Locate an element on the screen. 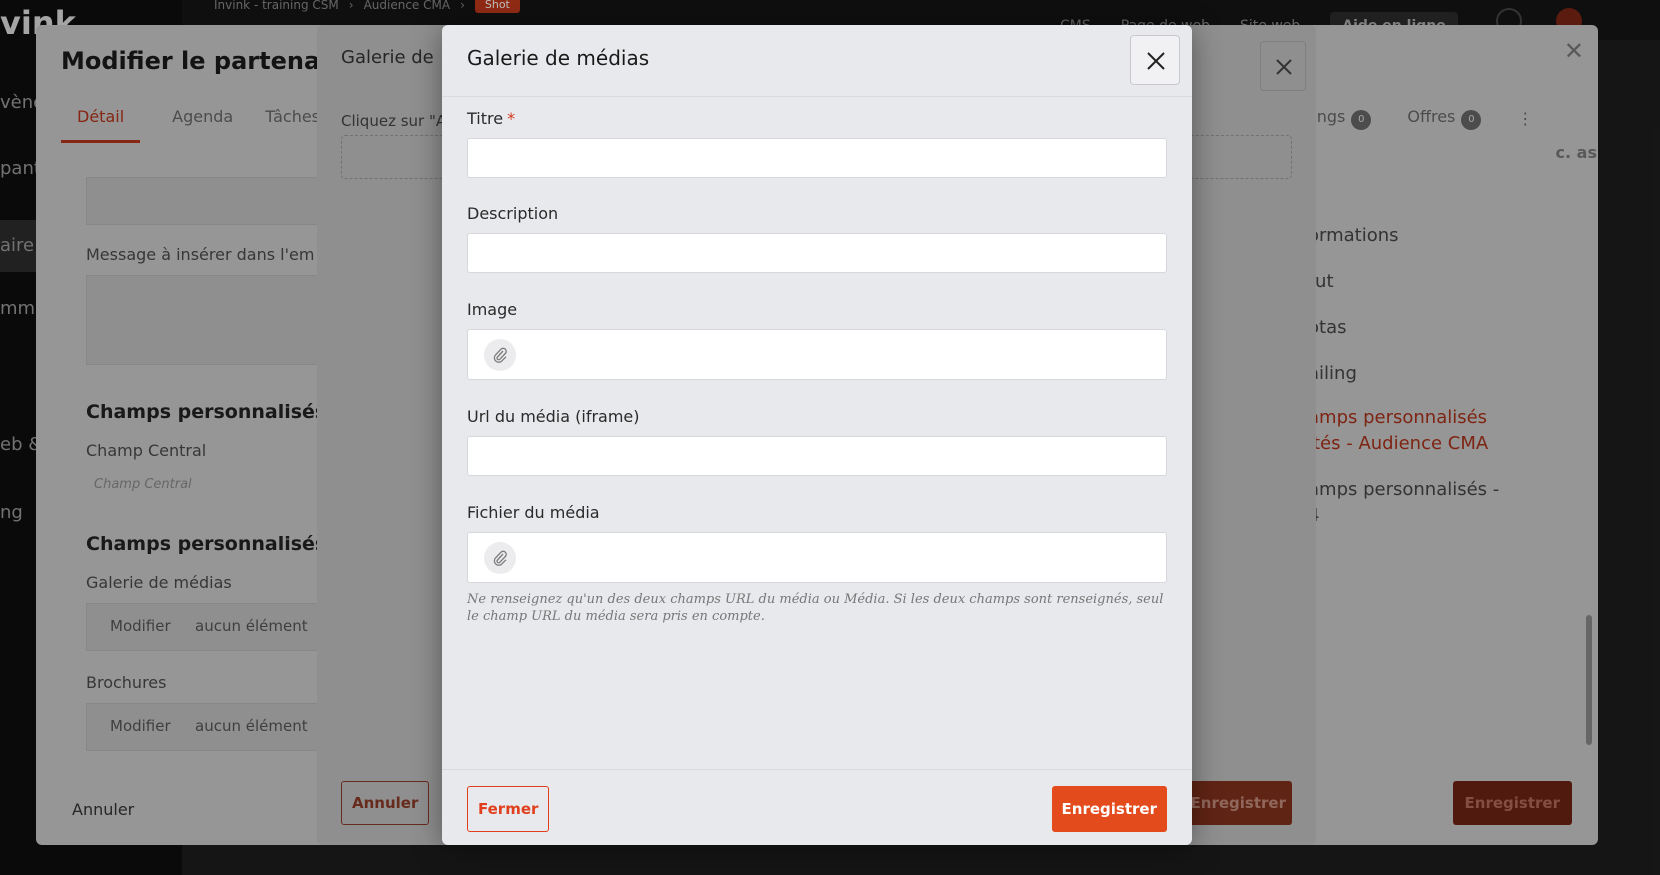 The height and width of the screenshot is (875, 1660). image-group: Image is located at coordinates (817, 340).